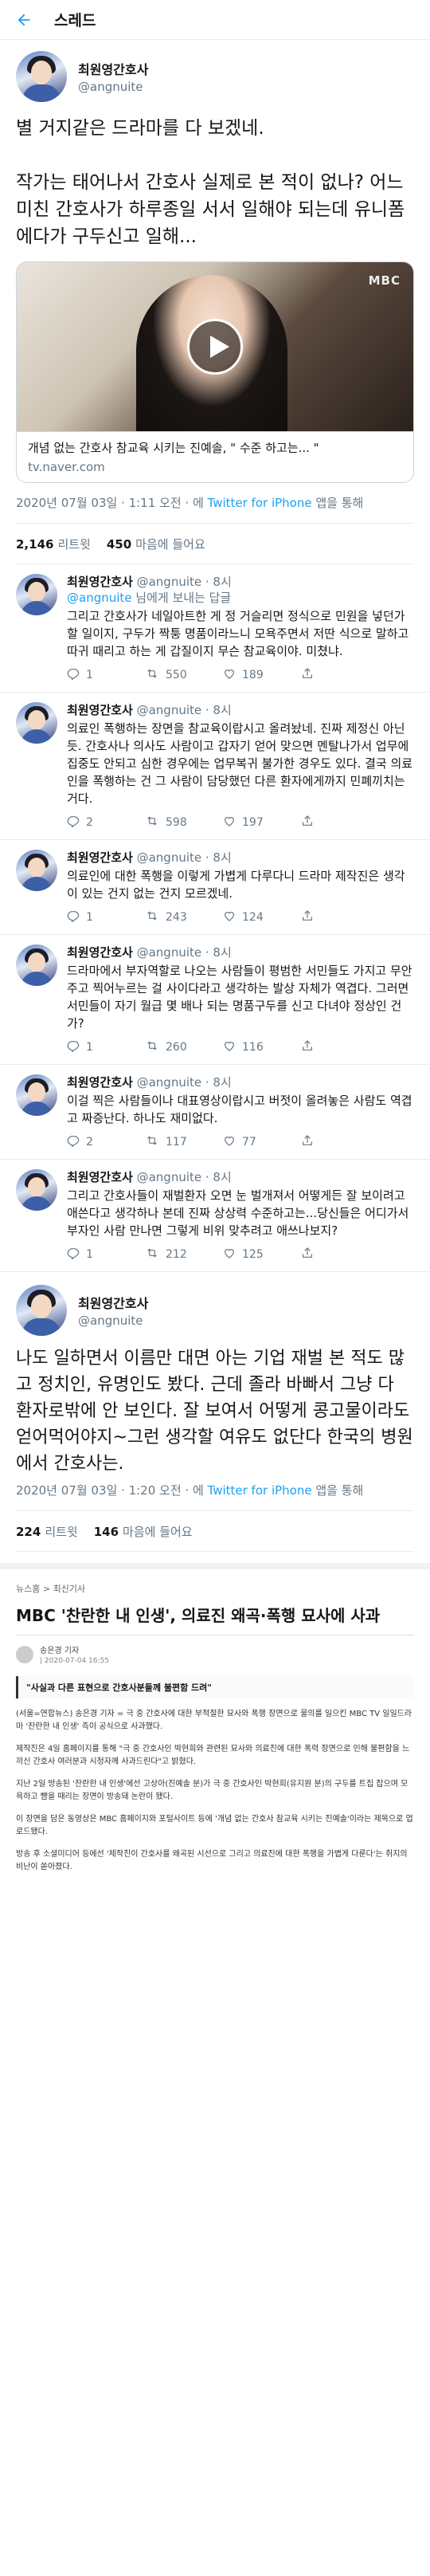  What do you see at coordinates (215, 543) in the screenshot?
I see `tweet-stats: 2,146 리트윗 450 마음에 들어요` at bounding box center [215, 543].